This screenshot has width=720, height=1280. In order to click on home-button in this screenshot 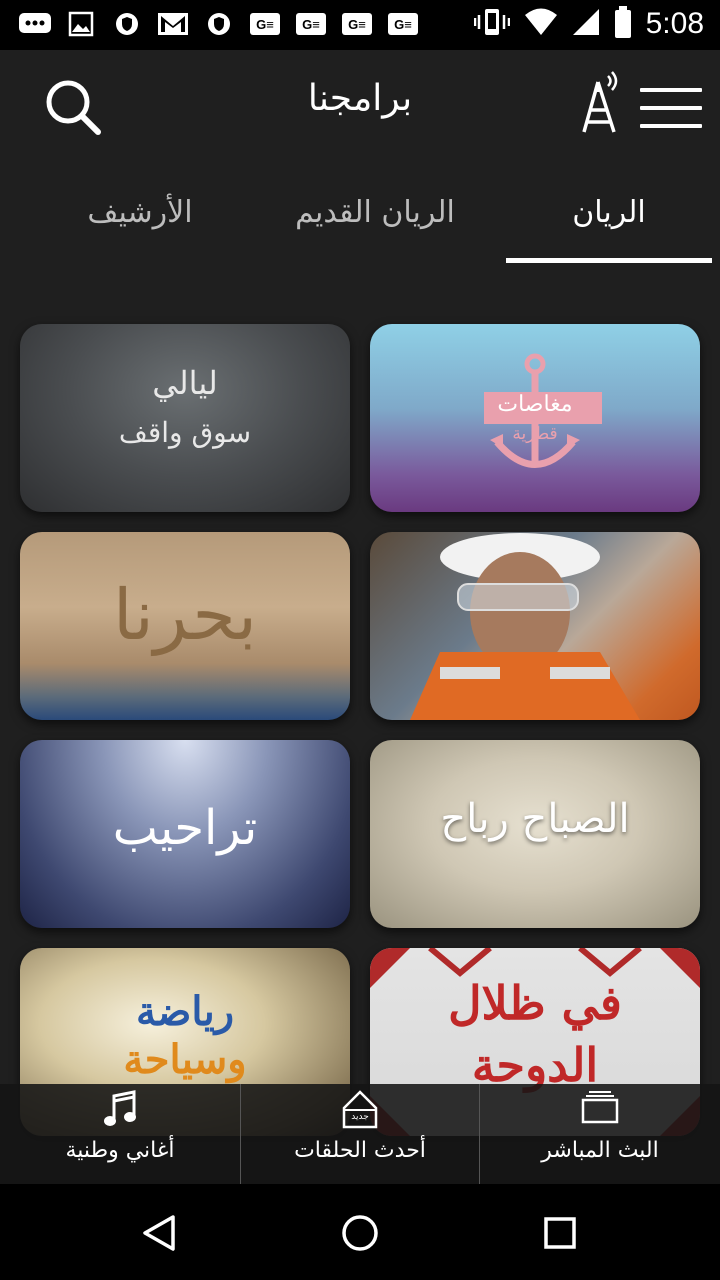, I will do `click(360, 1233)`.